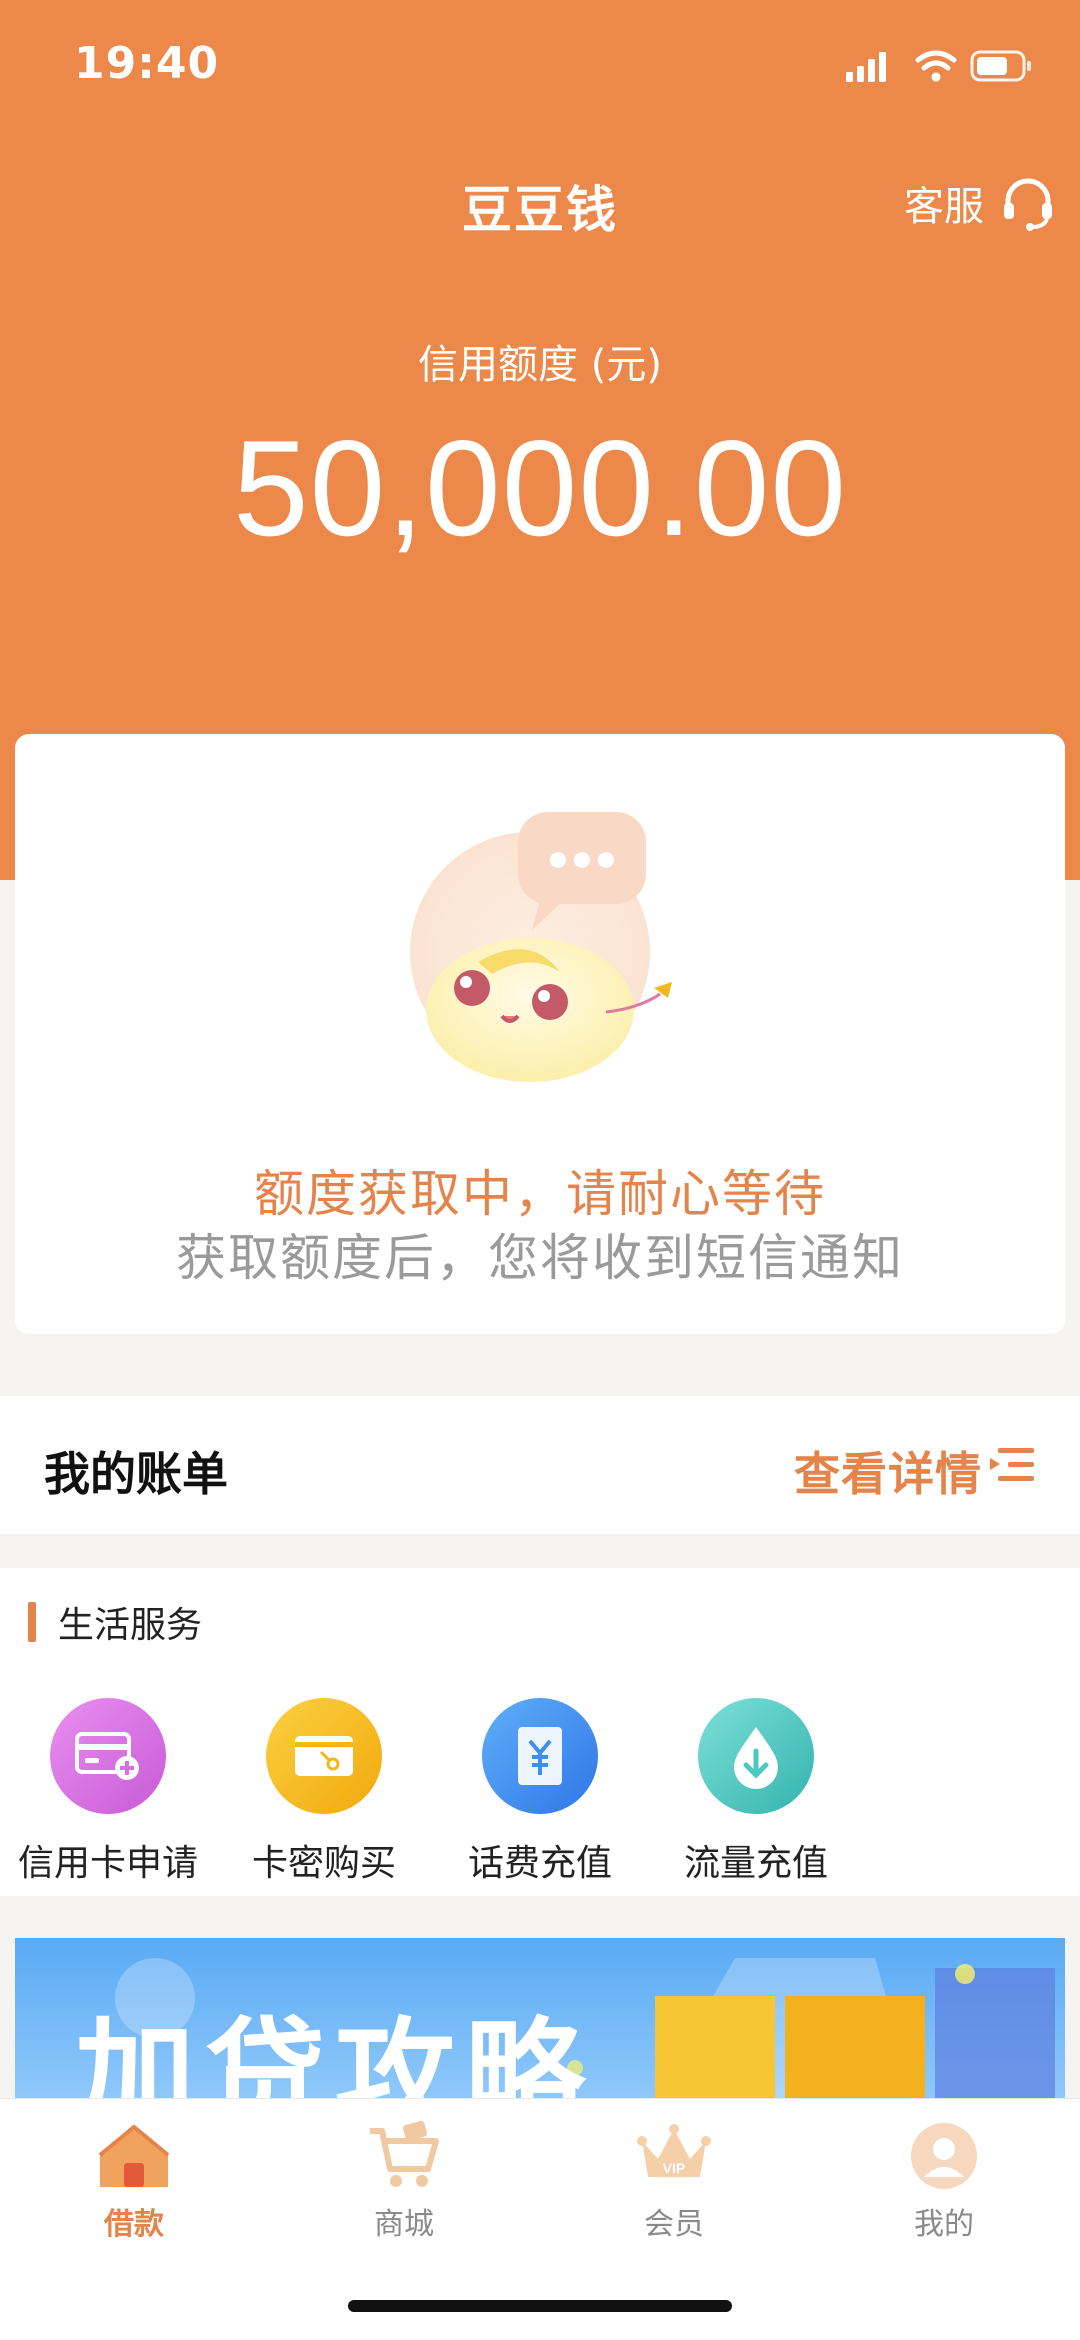 This screenshot has height=2340, width=1080. Describe the element at coordinates (136, 1474) in the screenshot. I see `bill-title: 我的账单` at that location.